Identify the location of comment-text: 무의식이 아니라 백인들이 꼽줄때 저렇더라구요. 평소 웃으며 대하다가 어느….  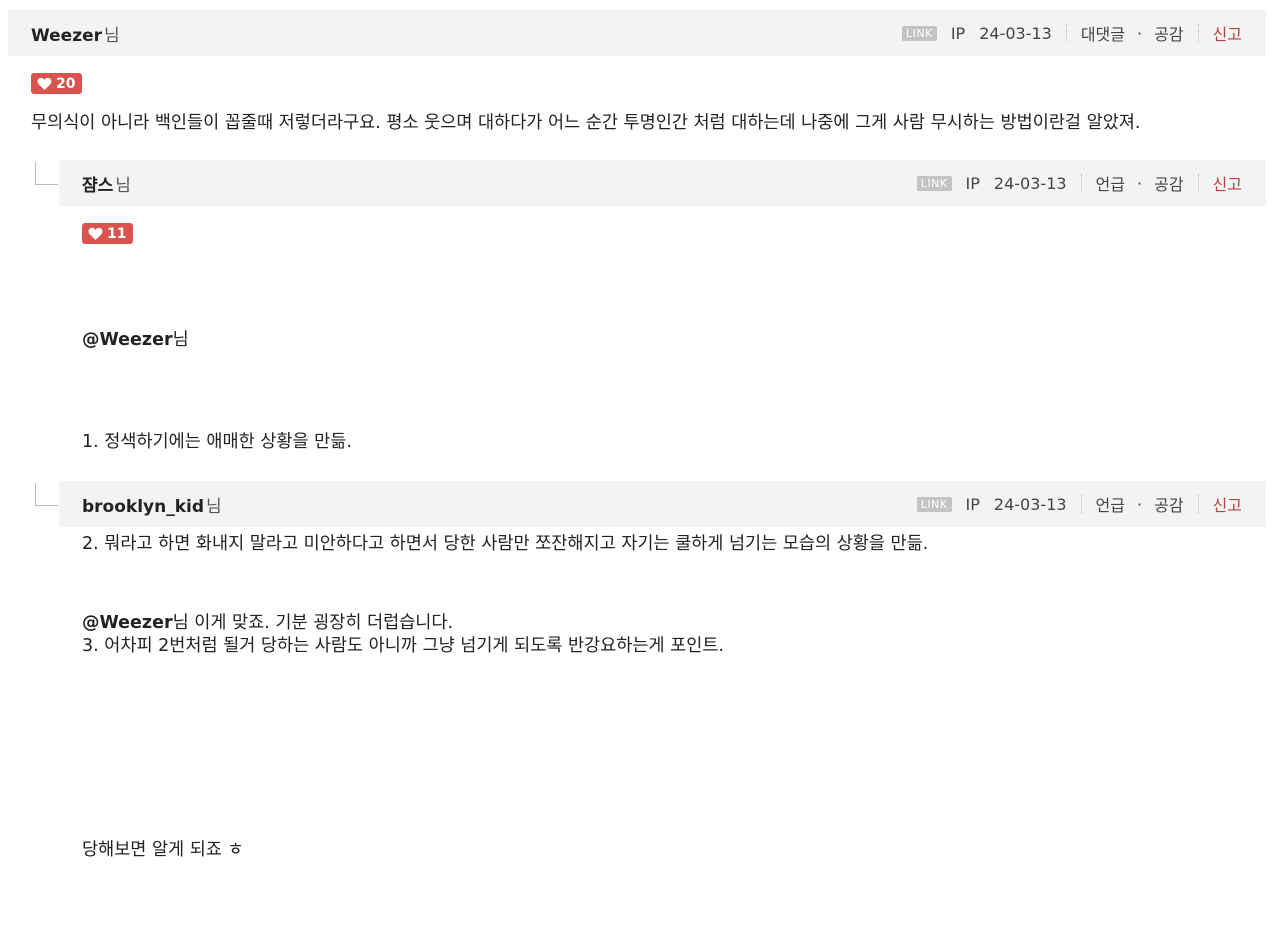
(586, 123).